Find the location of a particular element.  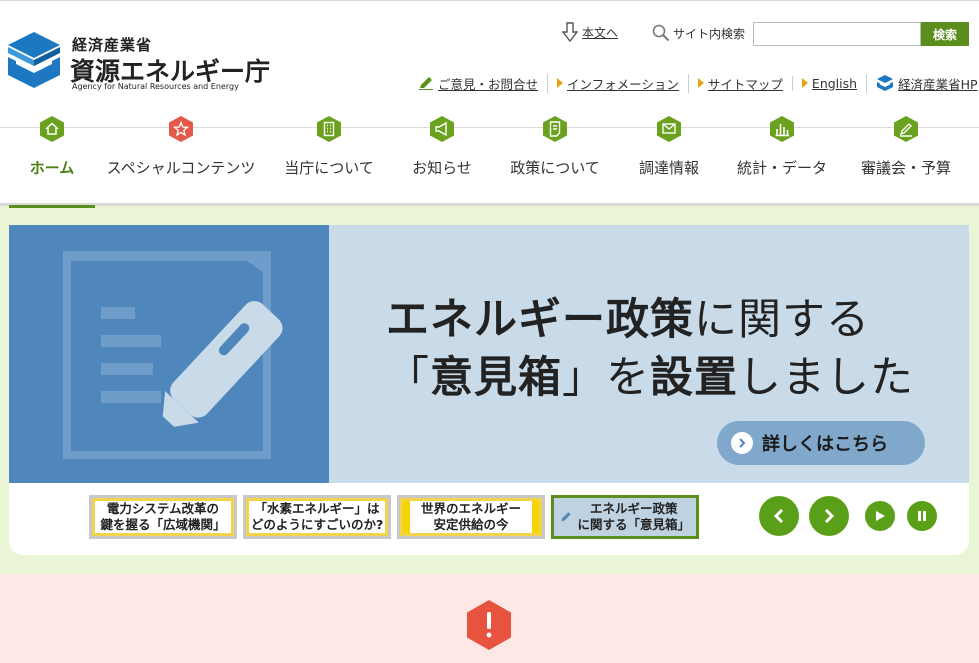

down-arrow-icon is located at coordinates (570, 32).